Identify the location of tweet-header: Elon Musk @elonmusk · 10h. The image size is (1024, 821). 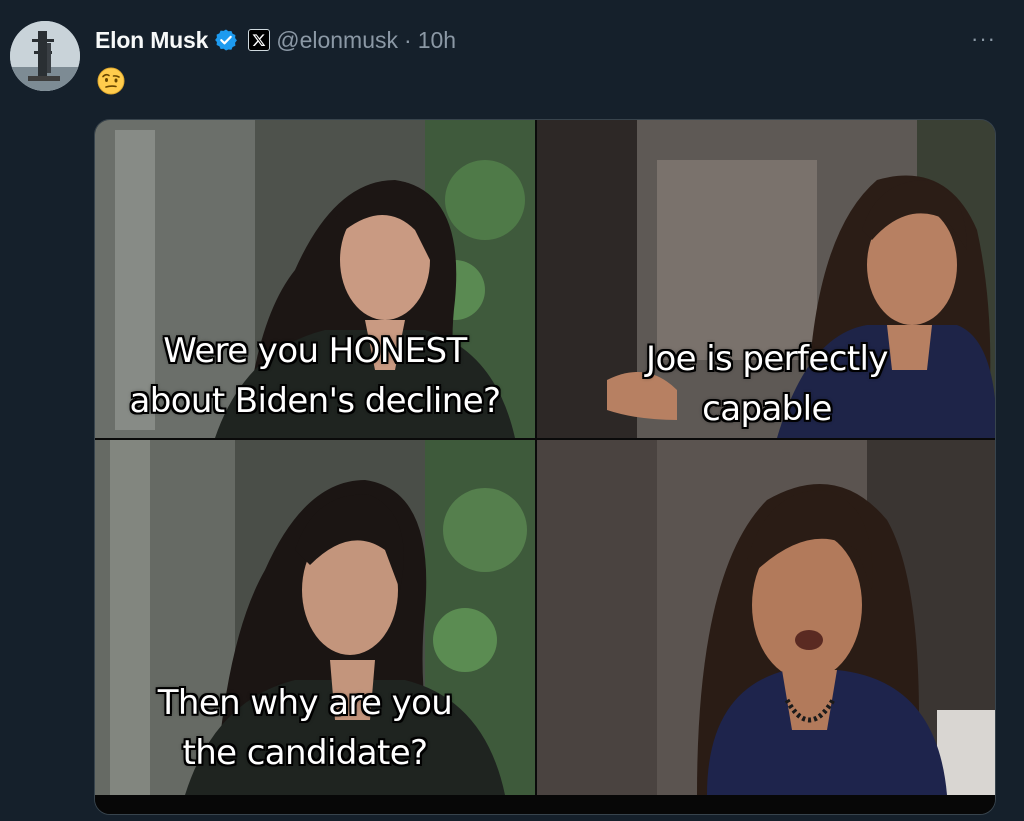
(275, 40).